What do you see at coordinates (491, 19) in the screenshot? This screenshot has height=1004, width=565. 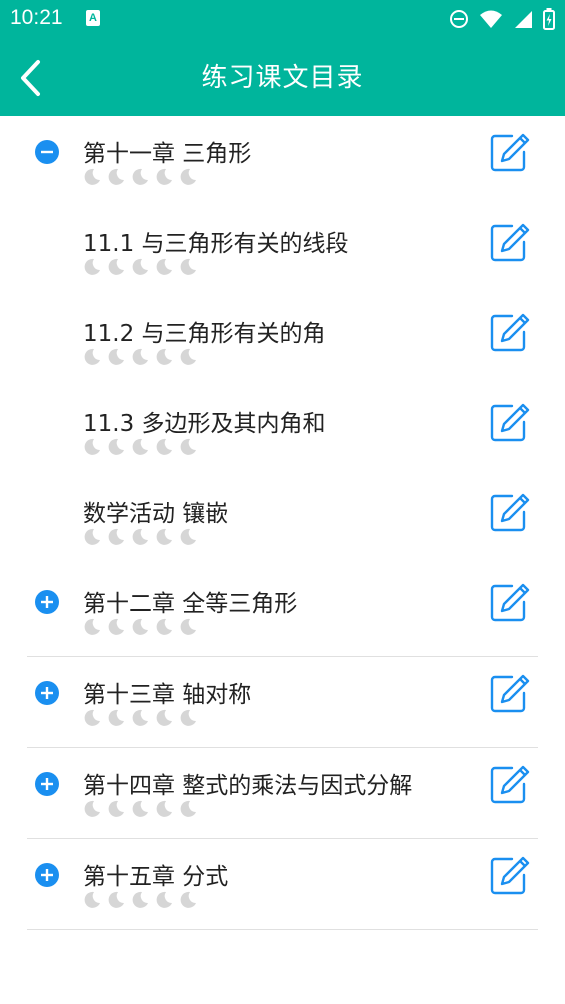 I see `wifi-icon` at bounding box center [491, 19].